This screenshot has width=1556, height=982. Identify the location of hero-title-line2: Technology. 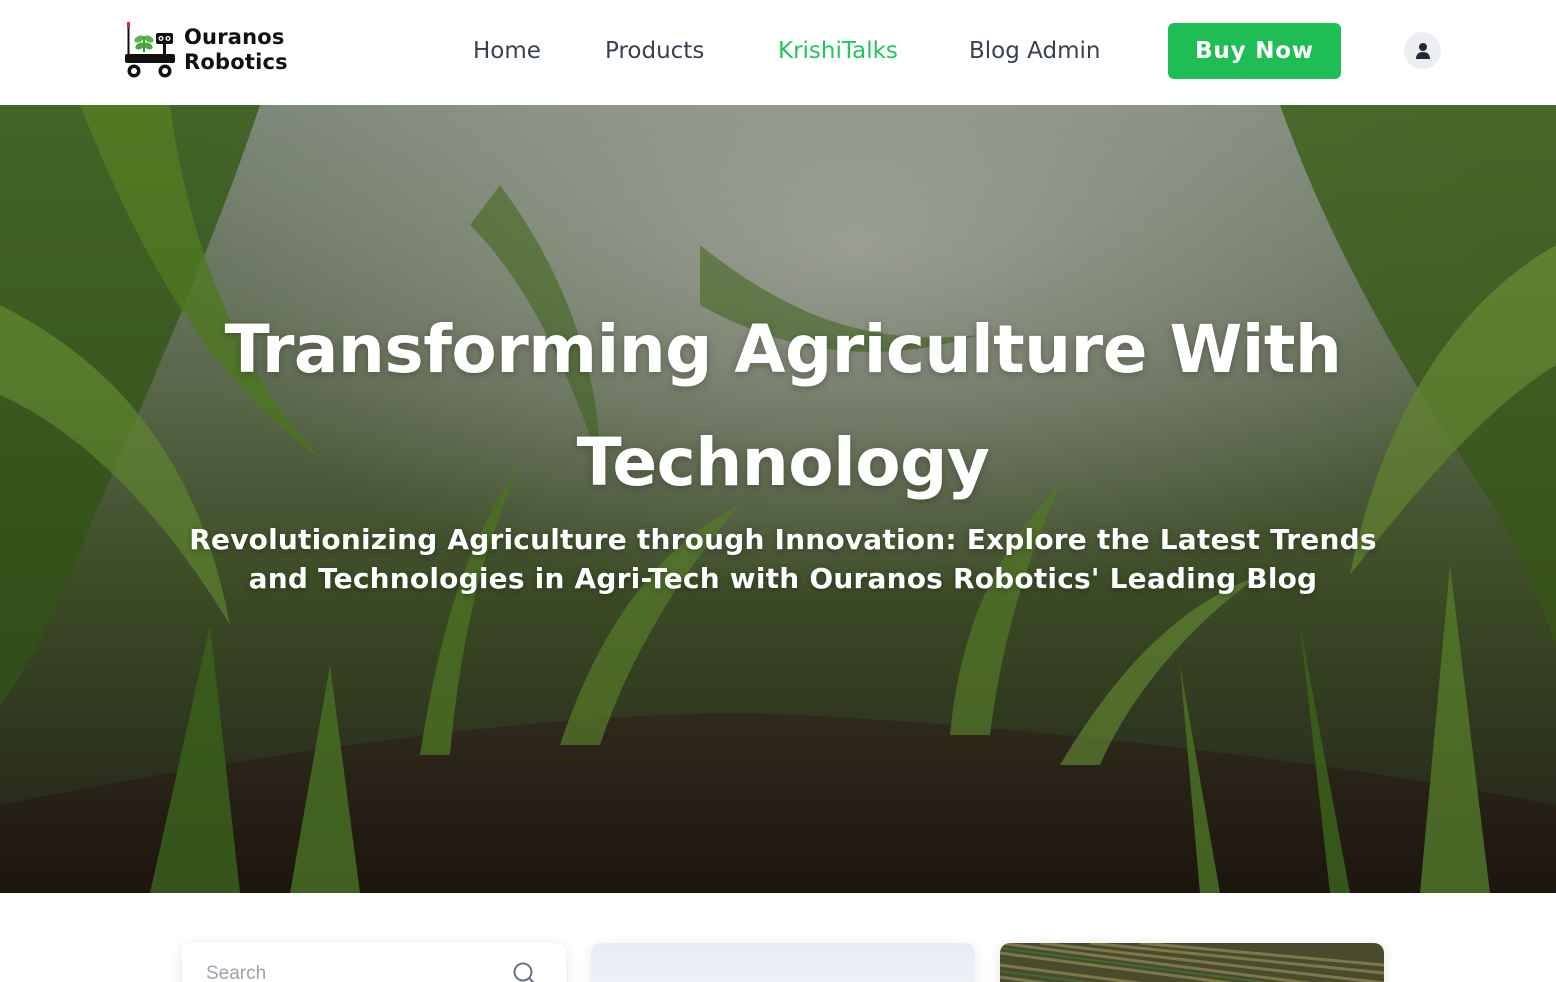
(783, 462).